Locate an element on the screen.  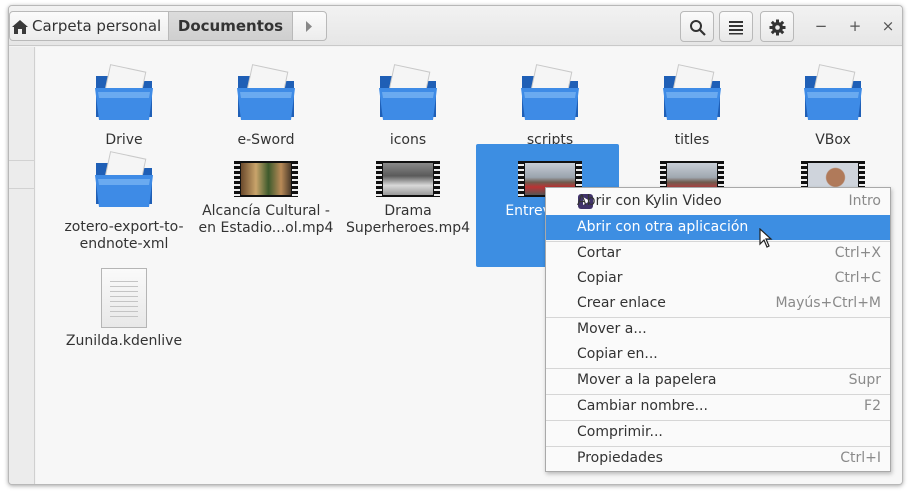
file-item-document: Zunilda.kdenlive is located at coordinates (124, 309).